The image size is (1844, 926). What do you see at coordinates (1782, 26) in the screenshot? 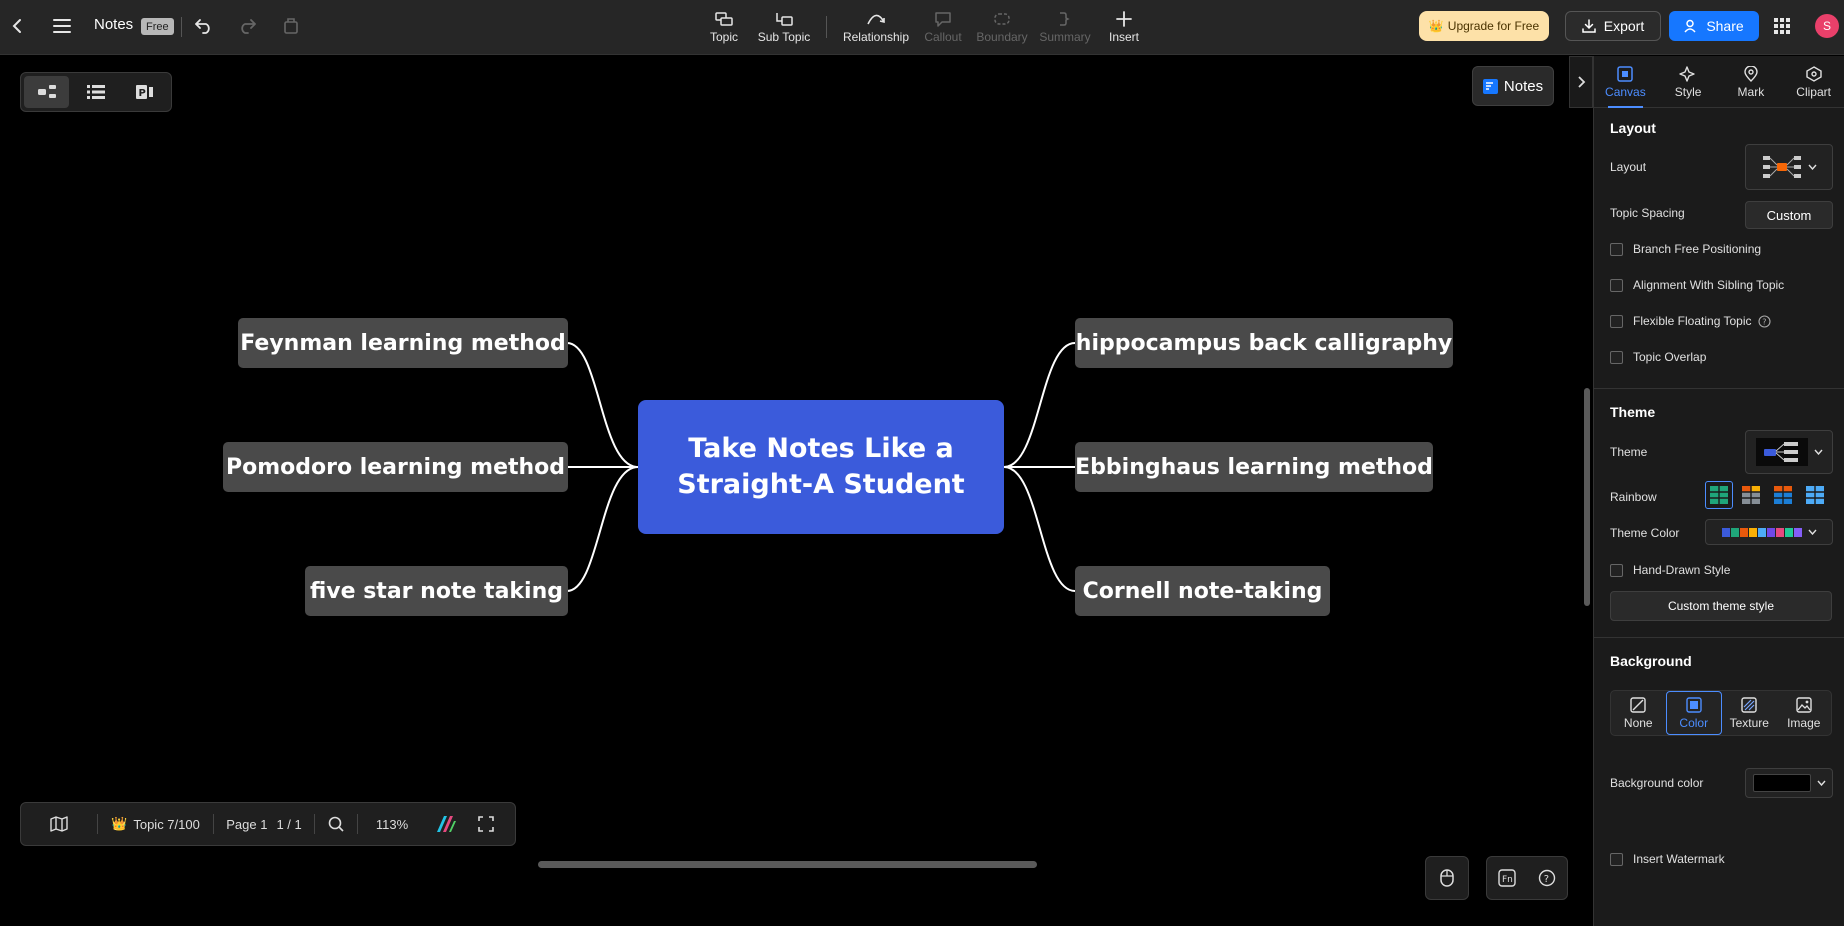
I see `apps-grid-icon` at bounding box center [1782, 26].